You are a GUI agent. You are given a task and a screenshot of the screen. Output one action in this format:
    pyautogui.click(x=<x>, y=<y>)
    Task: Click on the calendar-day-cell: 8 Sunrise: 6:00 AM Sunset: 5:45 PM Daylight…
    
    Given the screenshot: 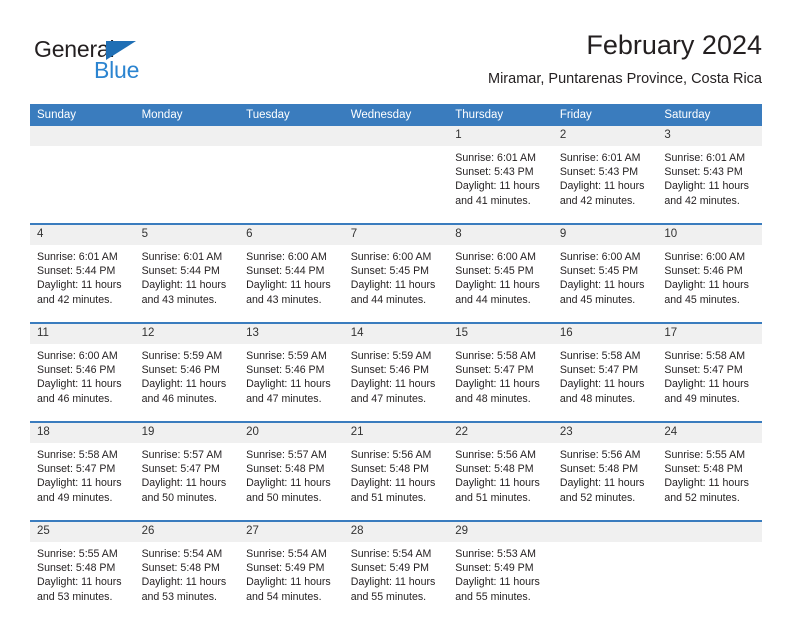 What is the action you would take?
    pyautogui.click(x=500, y=273)
    